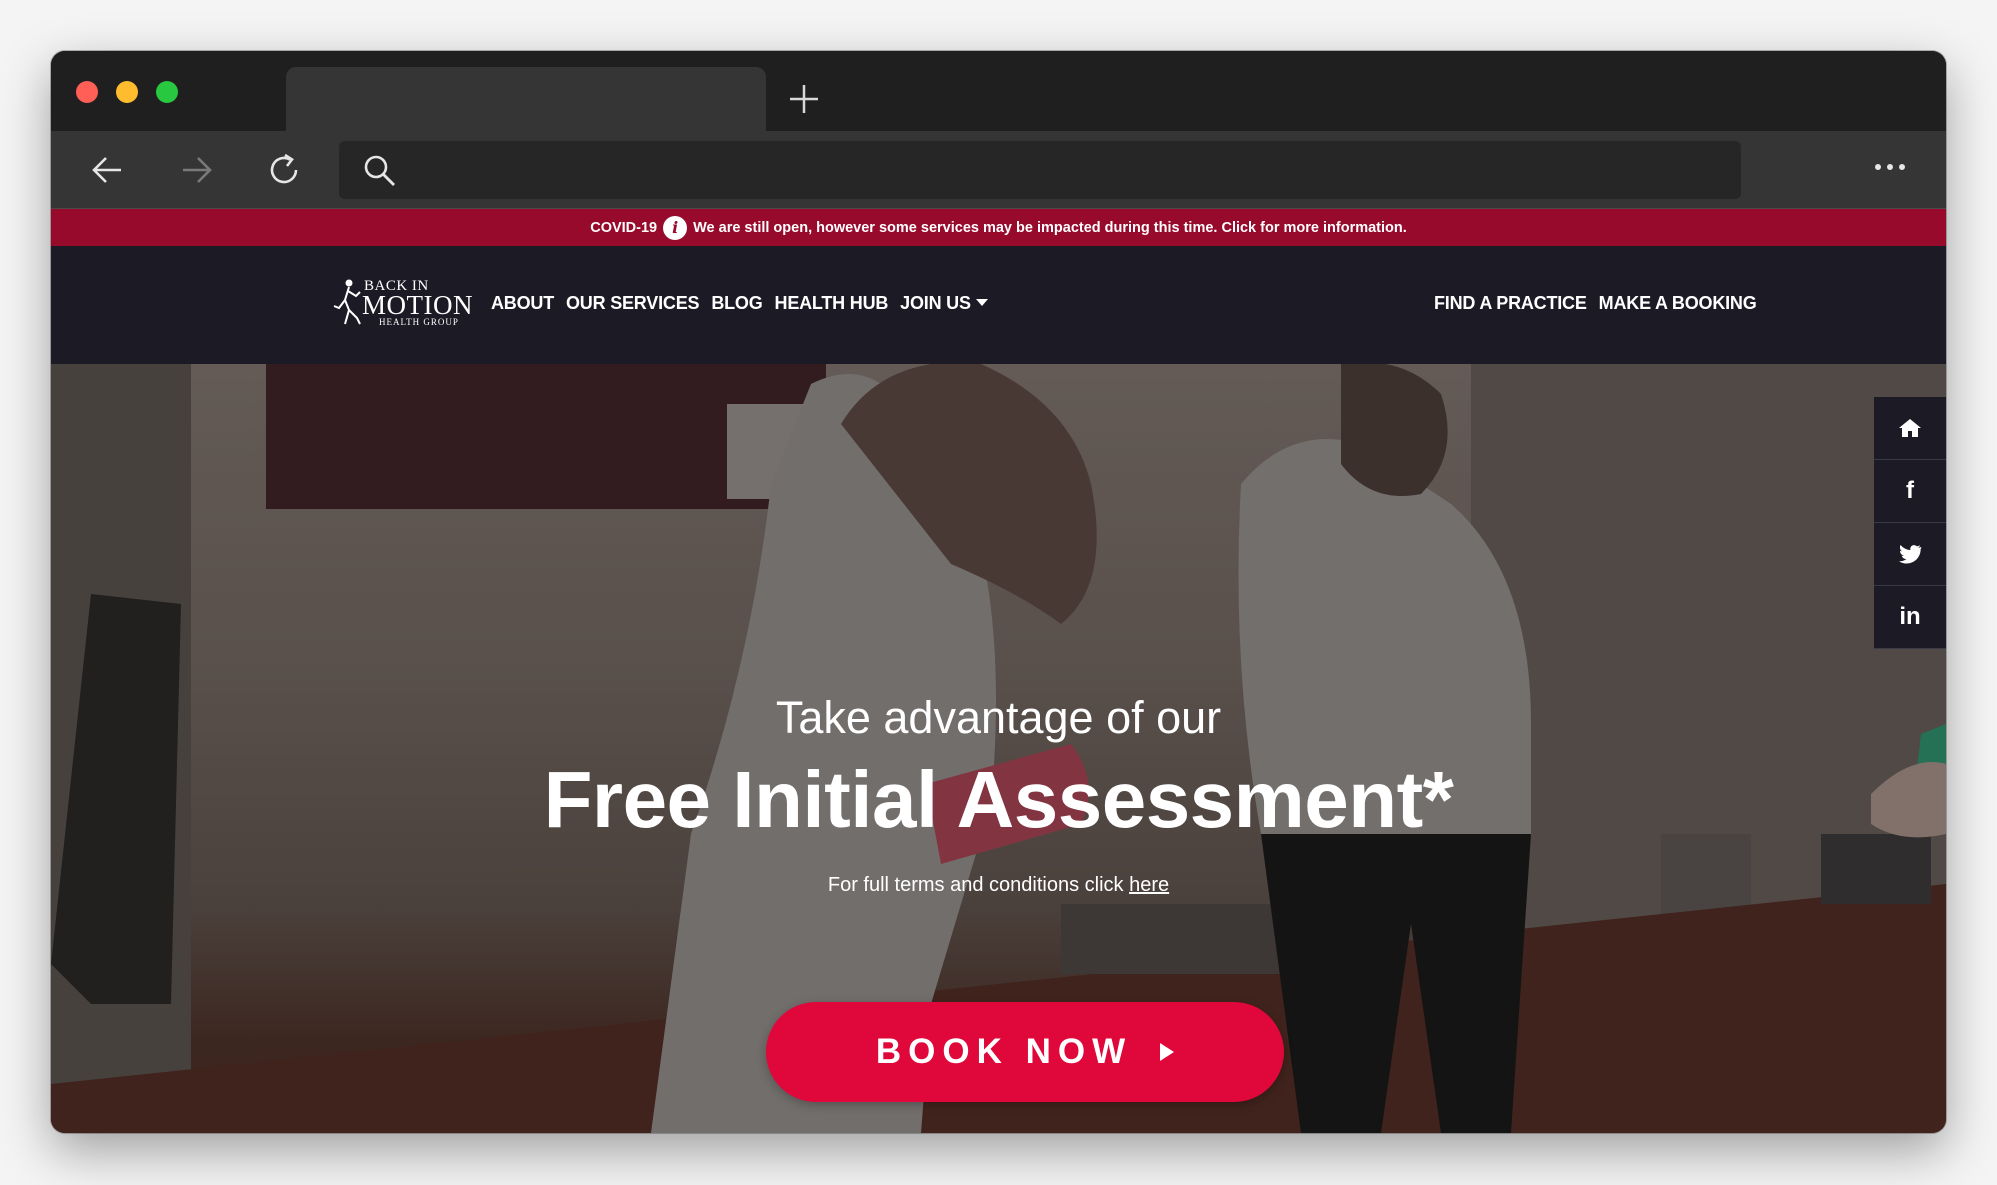 This screenshot has width=1997, height=1185. I want to click on play-arrow-icon, so click(1167, 1052).